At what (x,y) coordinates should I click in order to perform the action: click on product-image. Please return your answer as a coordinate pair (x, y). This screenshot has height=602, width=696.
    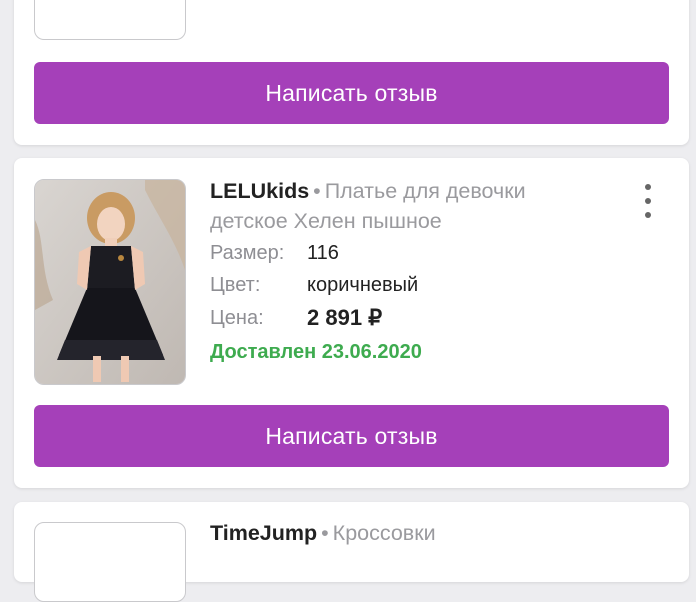
    Looking at the image, I should click on (110, 282).